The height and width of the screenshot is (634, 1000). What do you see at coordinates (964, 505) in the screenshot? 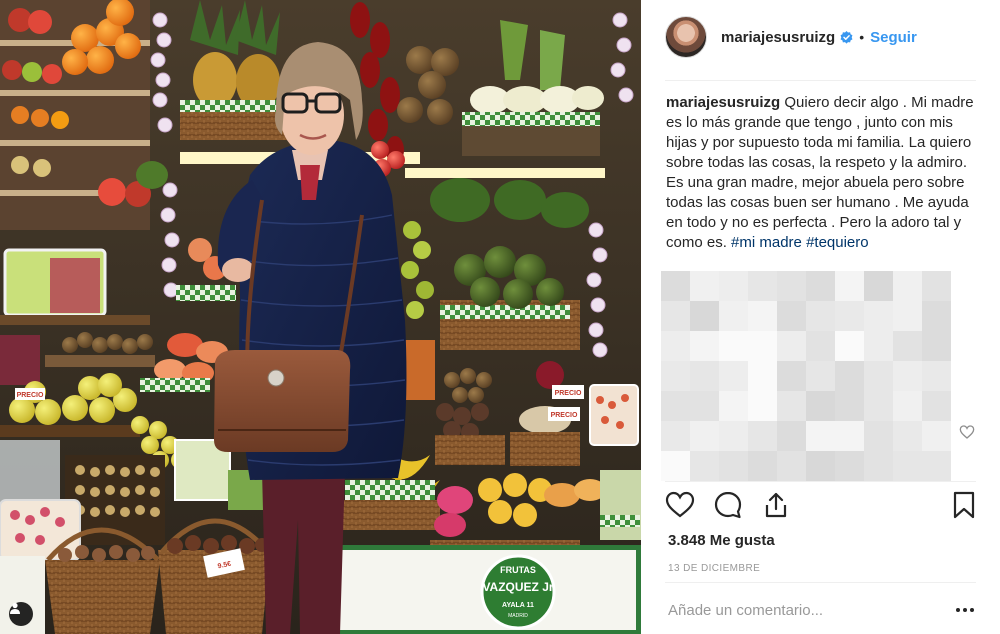
I see `bookmark-icon` at bounding box center [964, 505].